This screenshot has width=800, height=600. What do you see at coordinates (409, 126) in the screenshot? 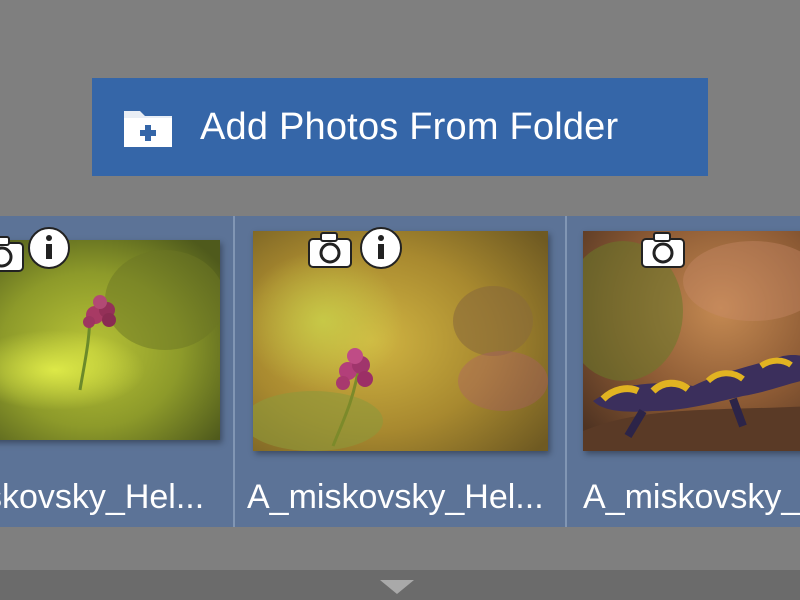
I see `add-photos-label: Add Photos From Folder` at bounding box center [409, 126].